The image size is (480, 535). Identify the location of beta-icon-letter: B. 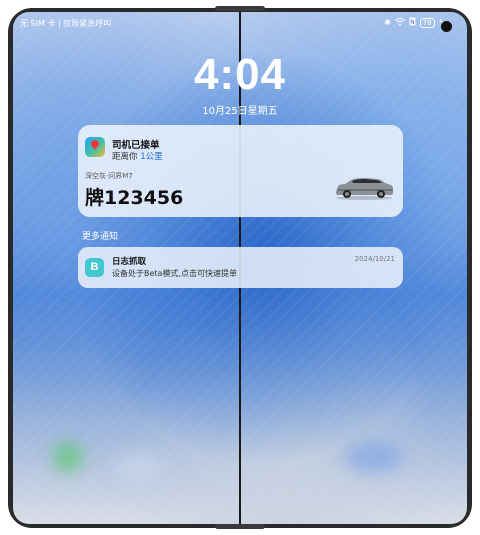
(94, 267).